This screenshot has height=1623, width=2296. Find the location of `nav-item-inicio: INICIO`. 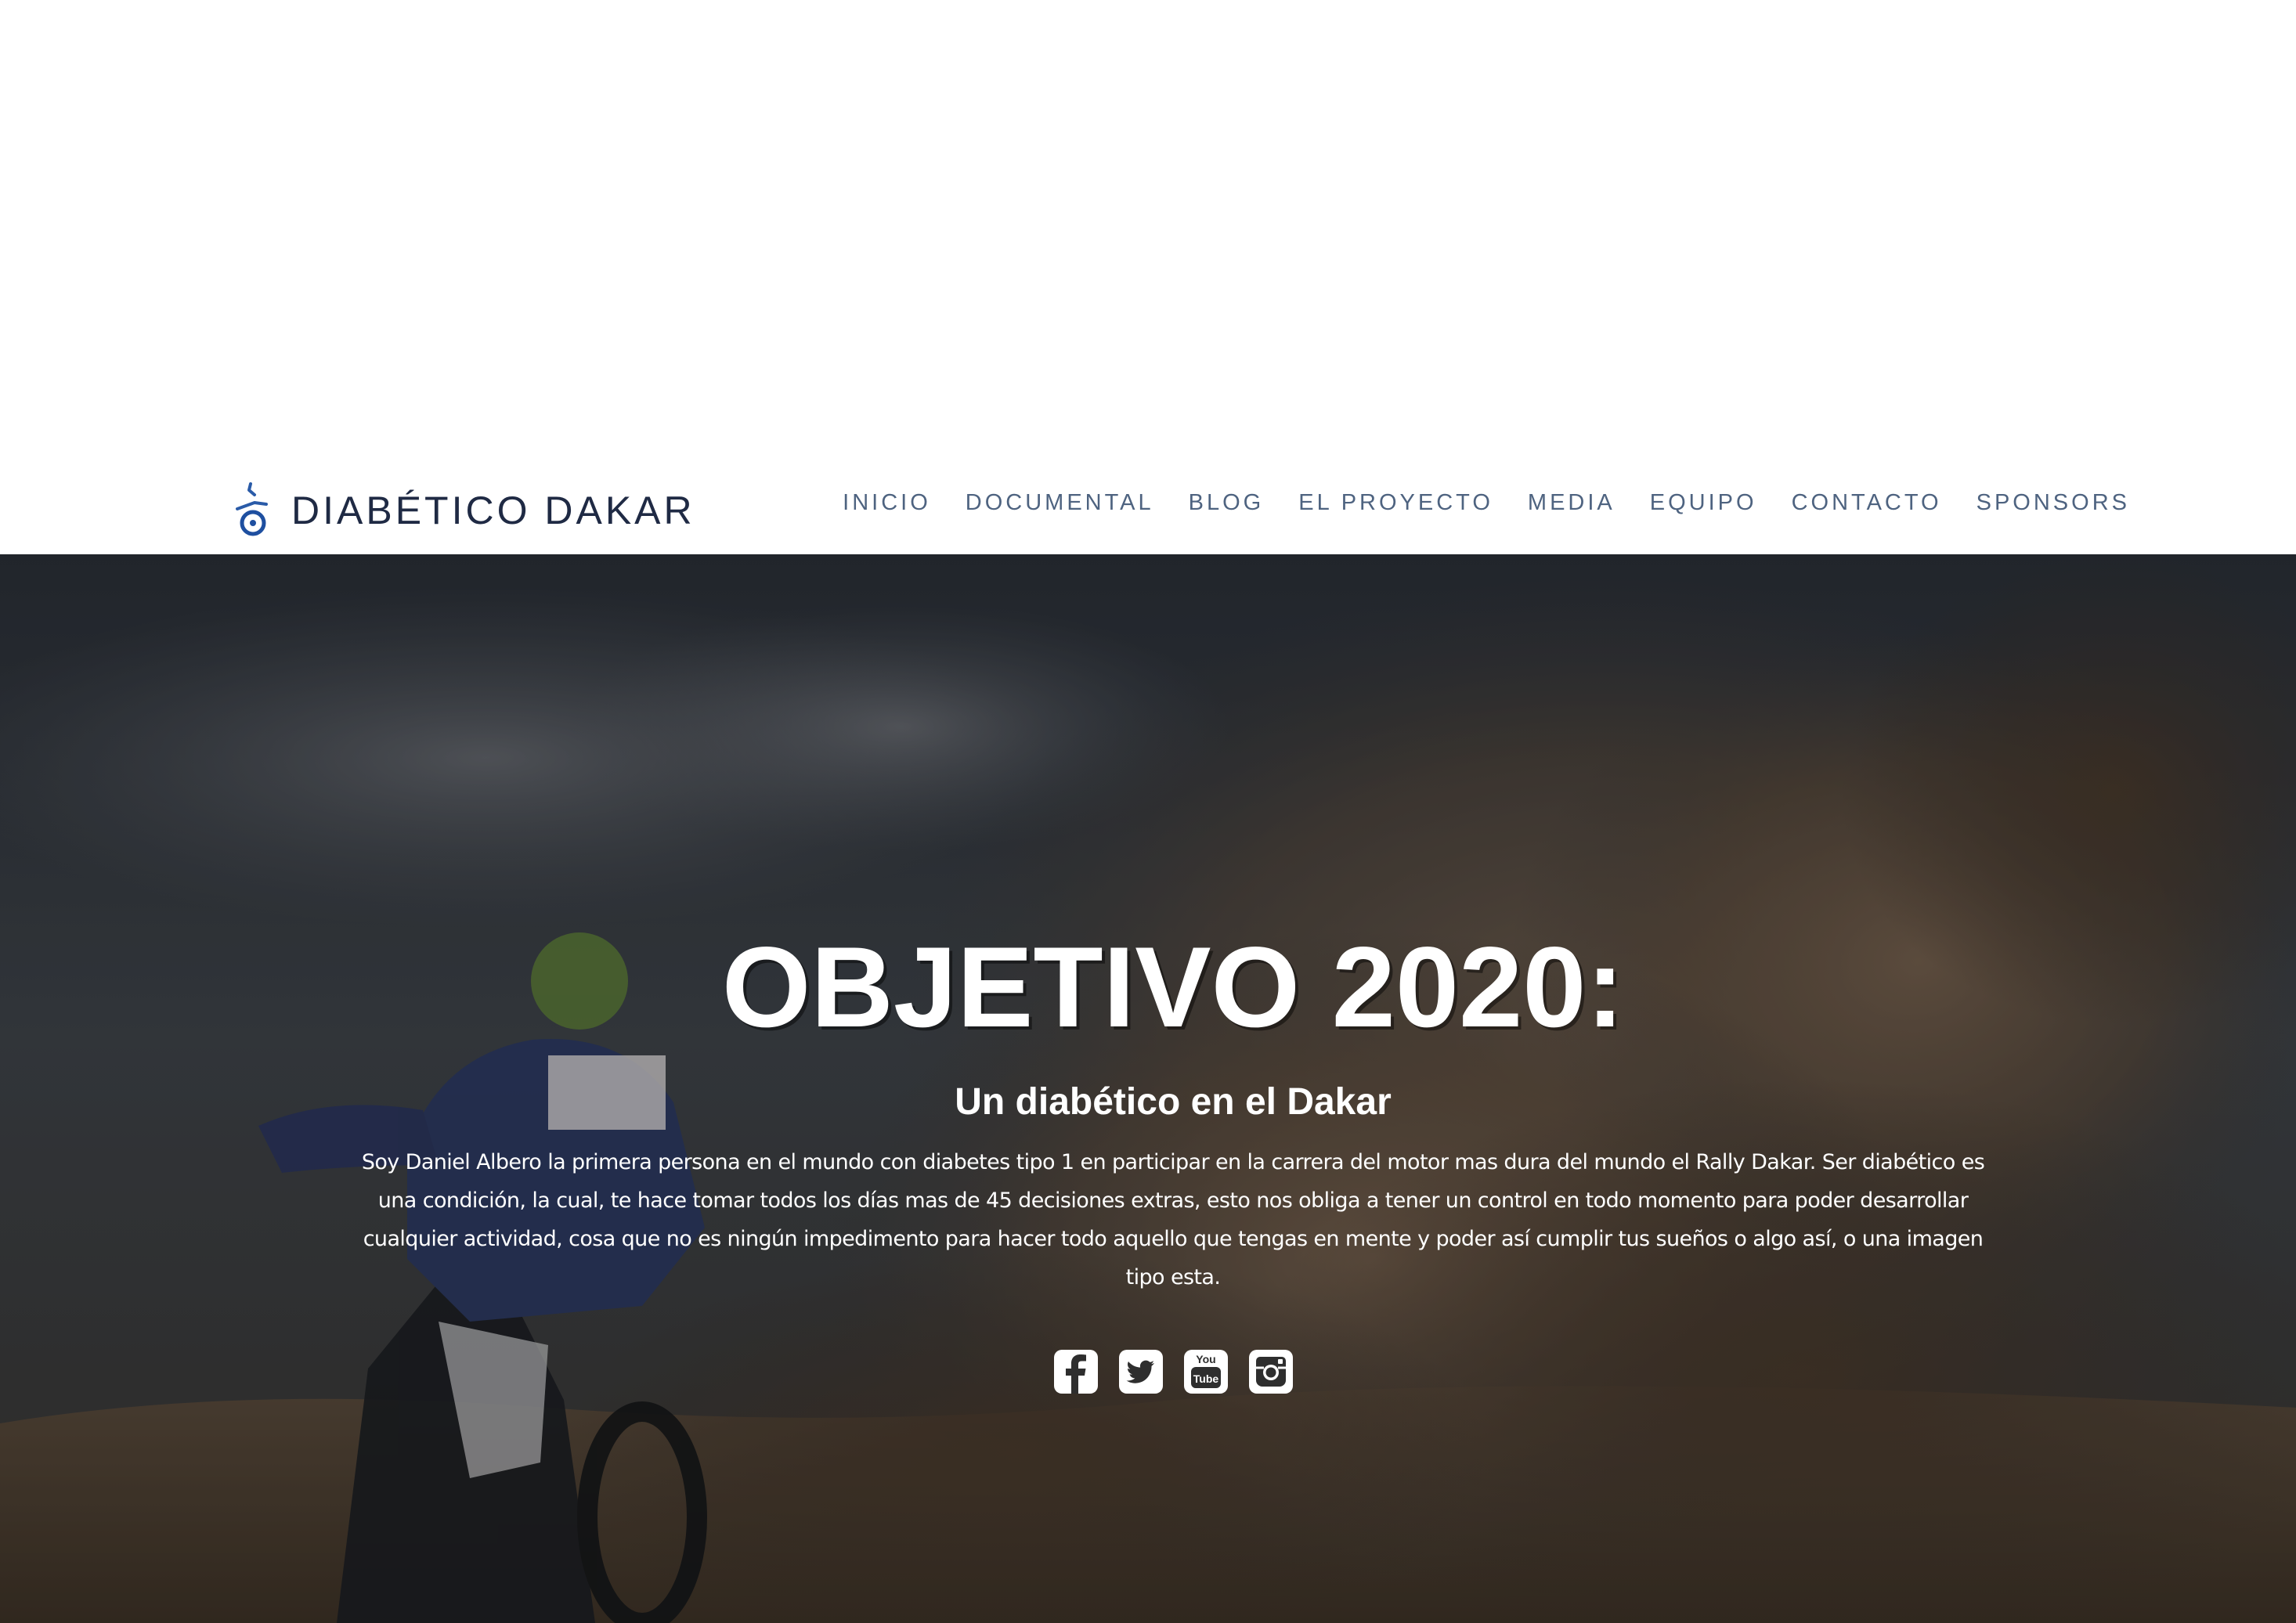

nav-item-inicio: INICIO is located at coordinates (887, 503).